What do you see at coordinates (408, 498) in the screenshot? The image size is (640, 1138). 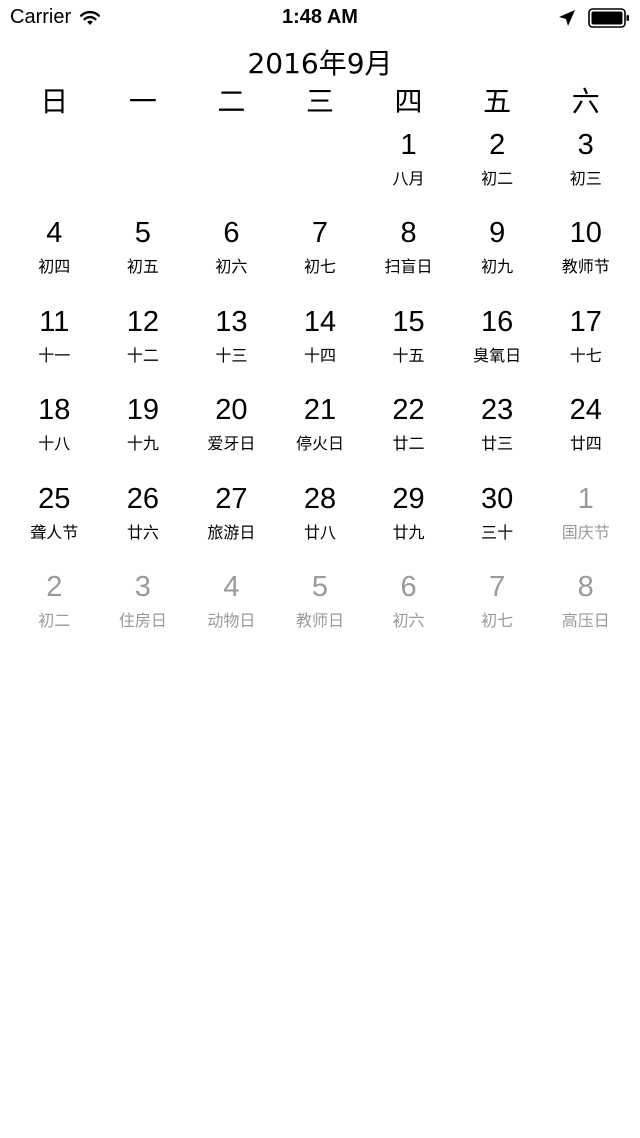 I see `day-number: 29` at bounding box center [408, 498].